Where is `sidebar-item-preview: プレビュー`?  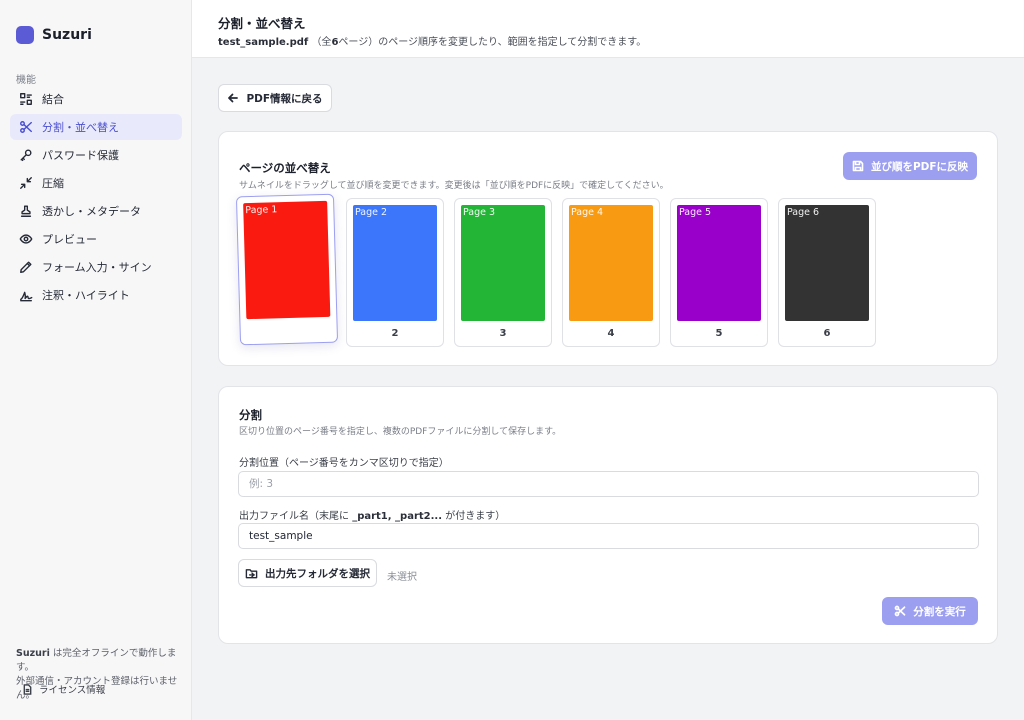
sidebar-item-preview: プレビュー is located at coordinates (96, 239).